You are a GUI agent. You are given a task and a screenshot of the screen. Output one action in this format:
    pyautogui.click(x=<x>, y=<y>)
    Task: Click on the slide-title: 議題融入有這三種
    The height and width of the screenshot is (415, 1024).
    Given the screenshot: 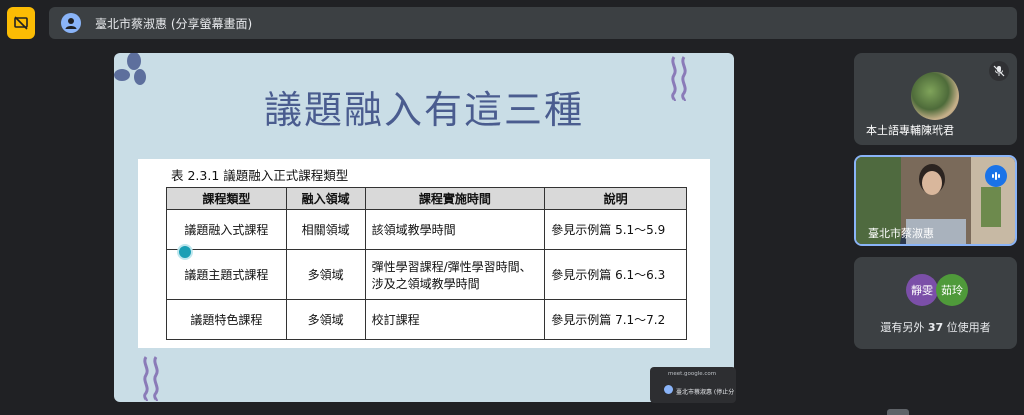 What is the action you would take?
    pyautogui.click(x=423, y=110)
    